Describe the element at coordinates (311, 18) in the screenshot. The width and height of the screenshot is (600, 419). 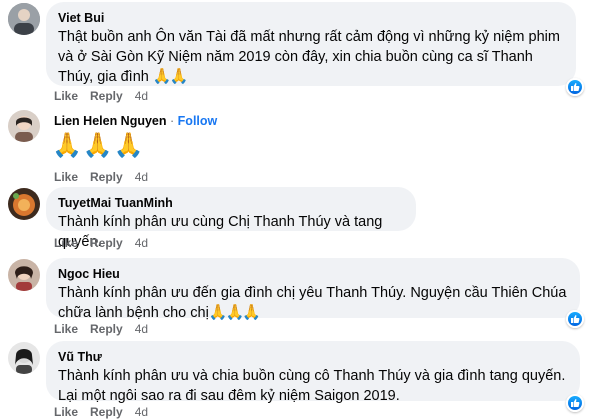
I see `commenter-name: Viet Bui` at that location.